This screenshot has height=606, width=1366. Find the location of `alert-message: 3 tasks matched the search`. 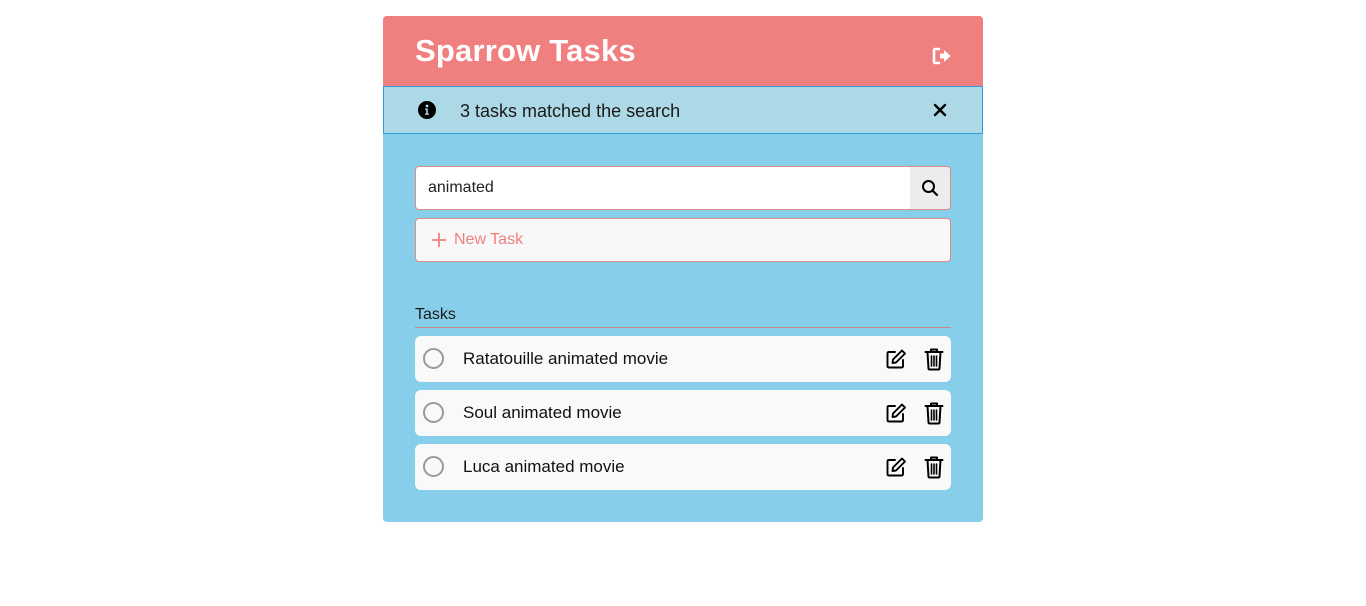

alert-message: 3 tasks matched the search is located at coordinates (570, 111).